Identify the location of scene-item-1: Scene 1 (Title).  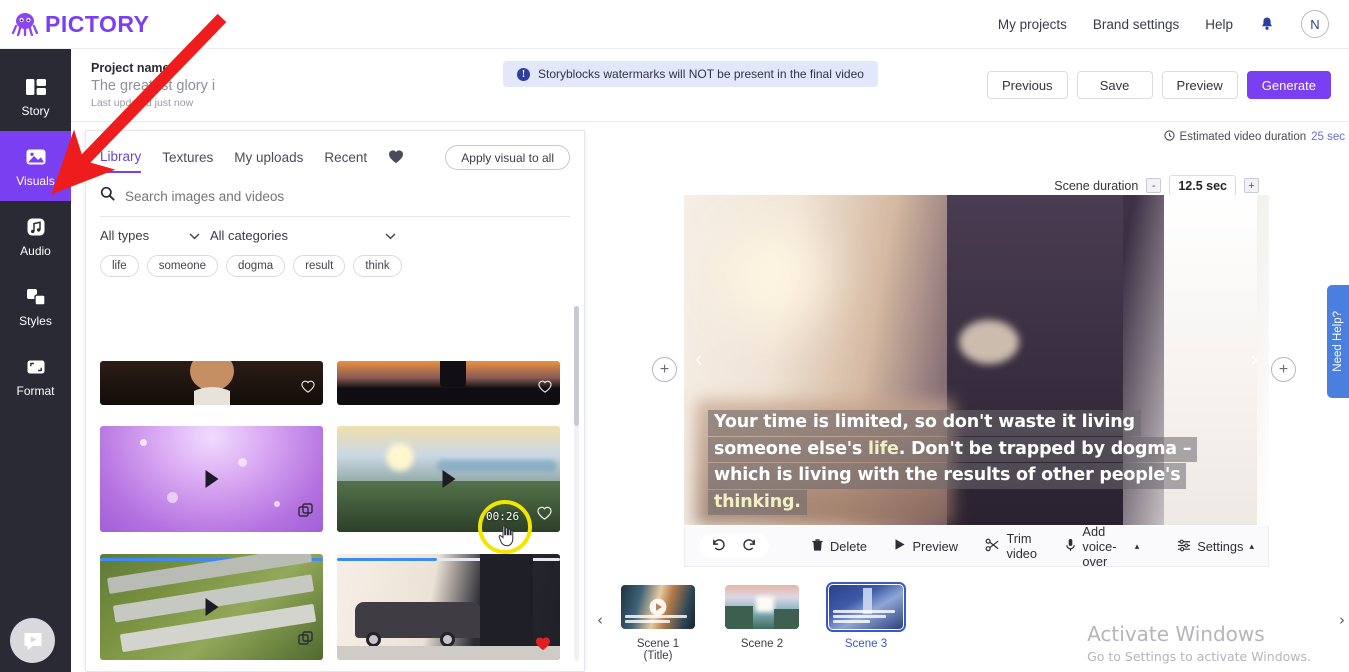
(658, 623).